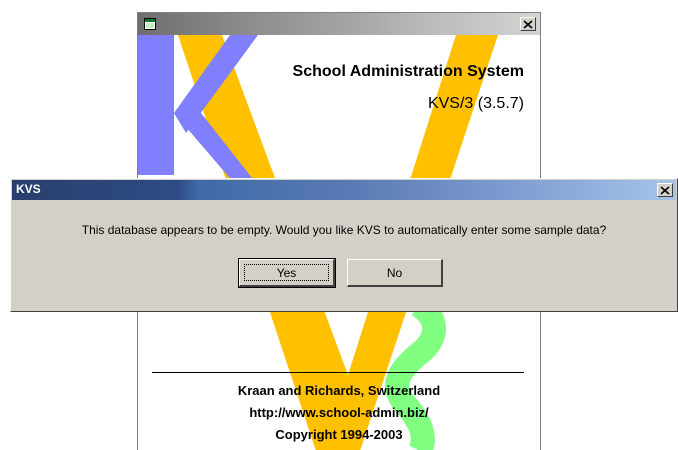 This screenshot has height=450, width=678. What do you see at coordinates (408, 71) in the screenshot?
I see `product-name: School Administration System` at bounding box center [408, 71].